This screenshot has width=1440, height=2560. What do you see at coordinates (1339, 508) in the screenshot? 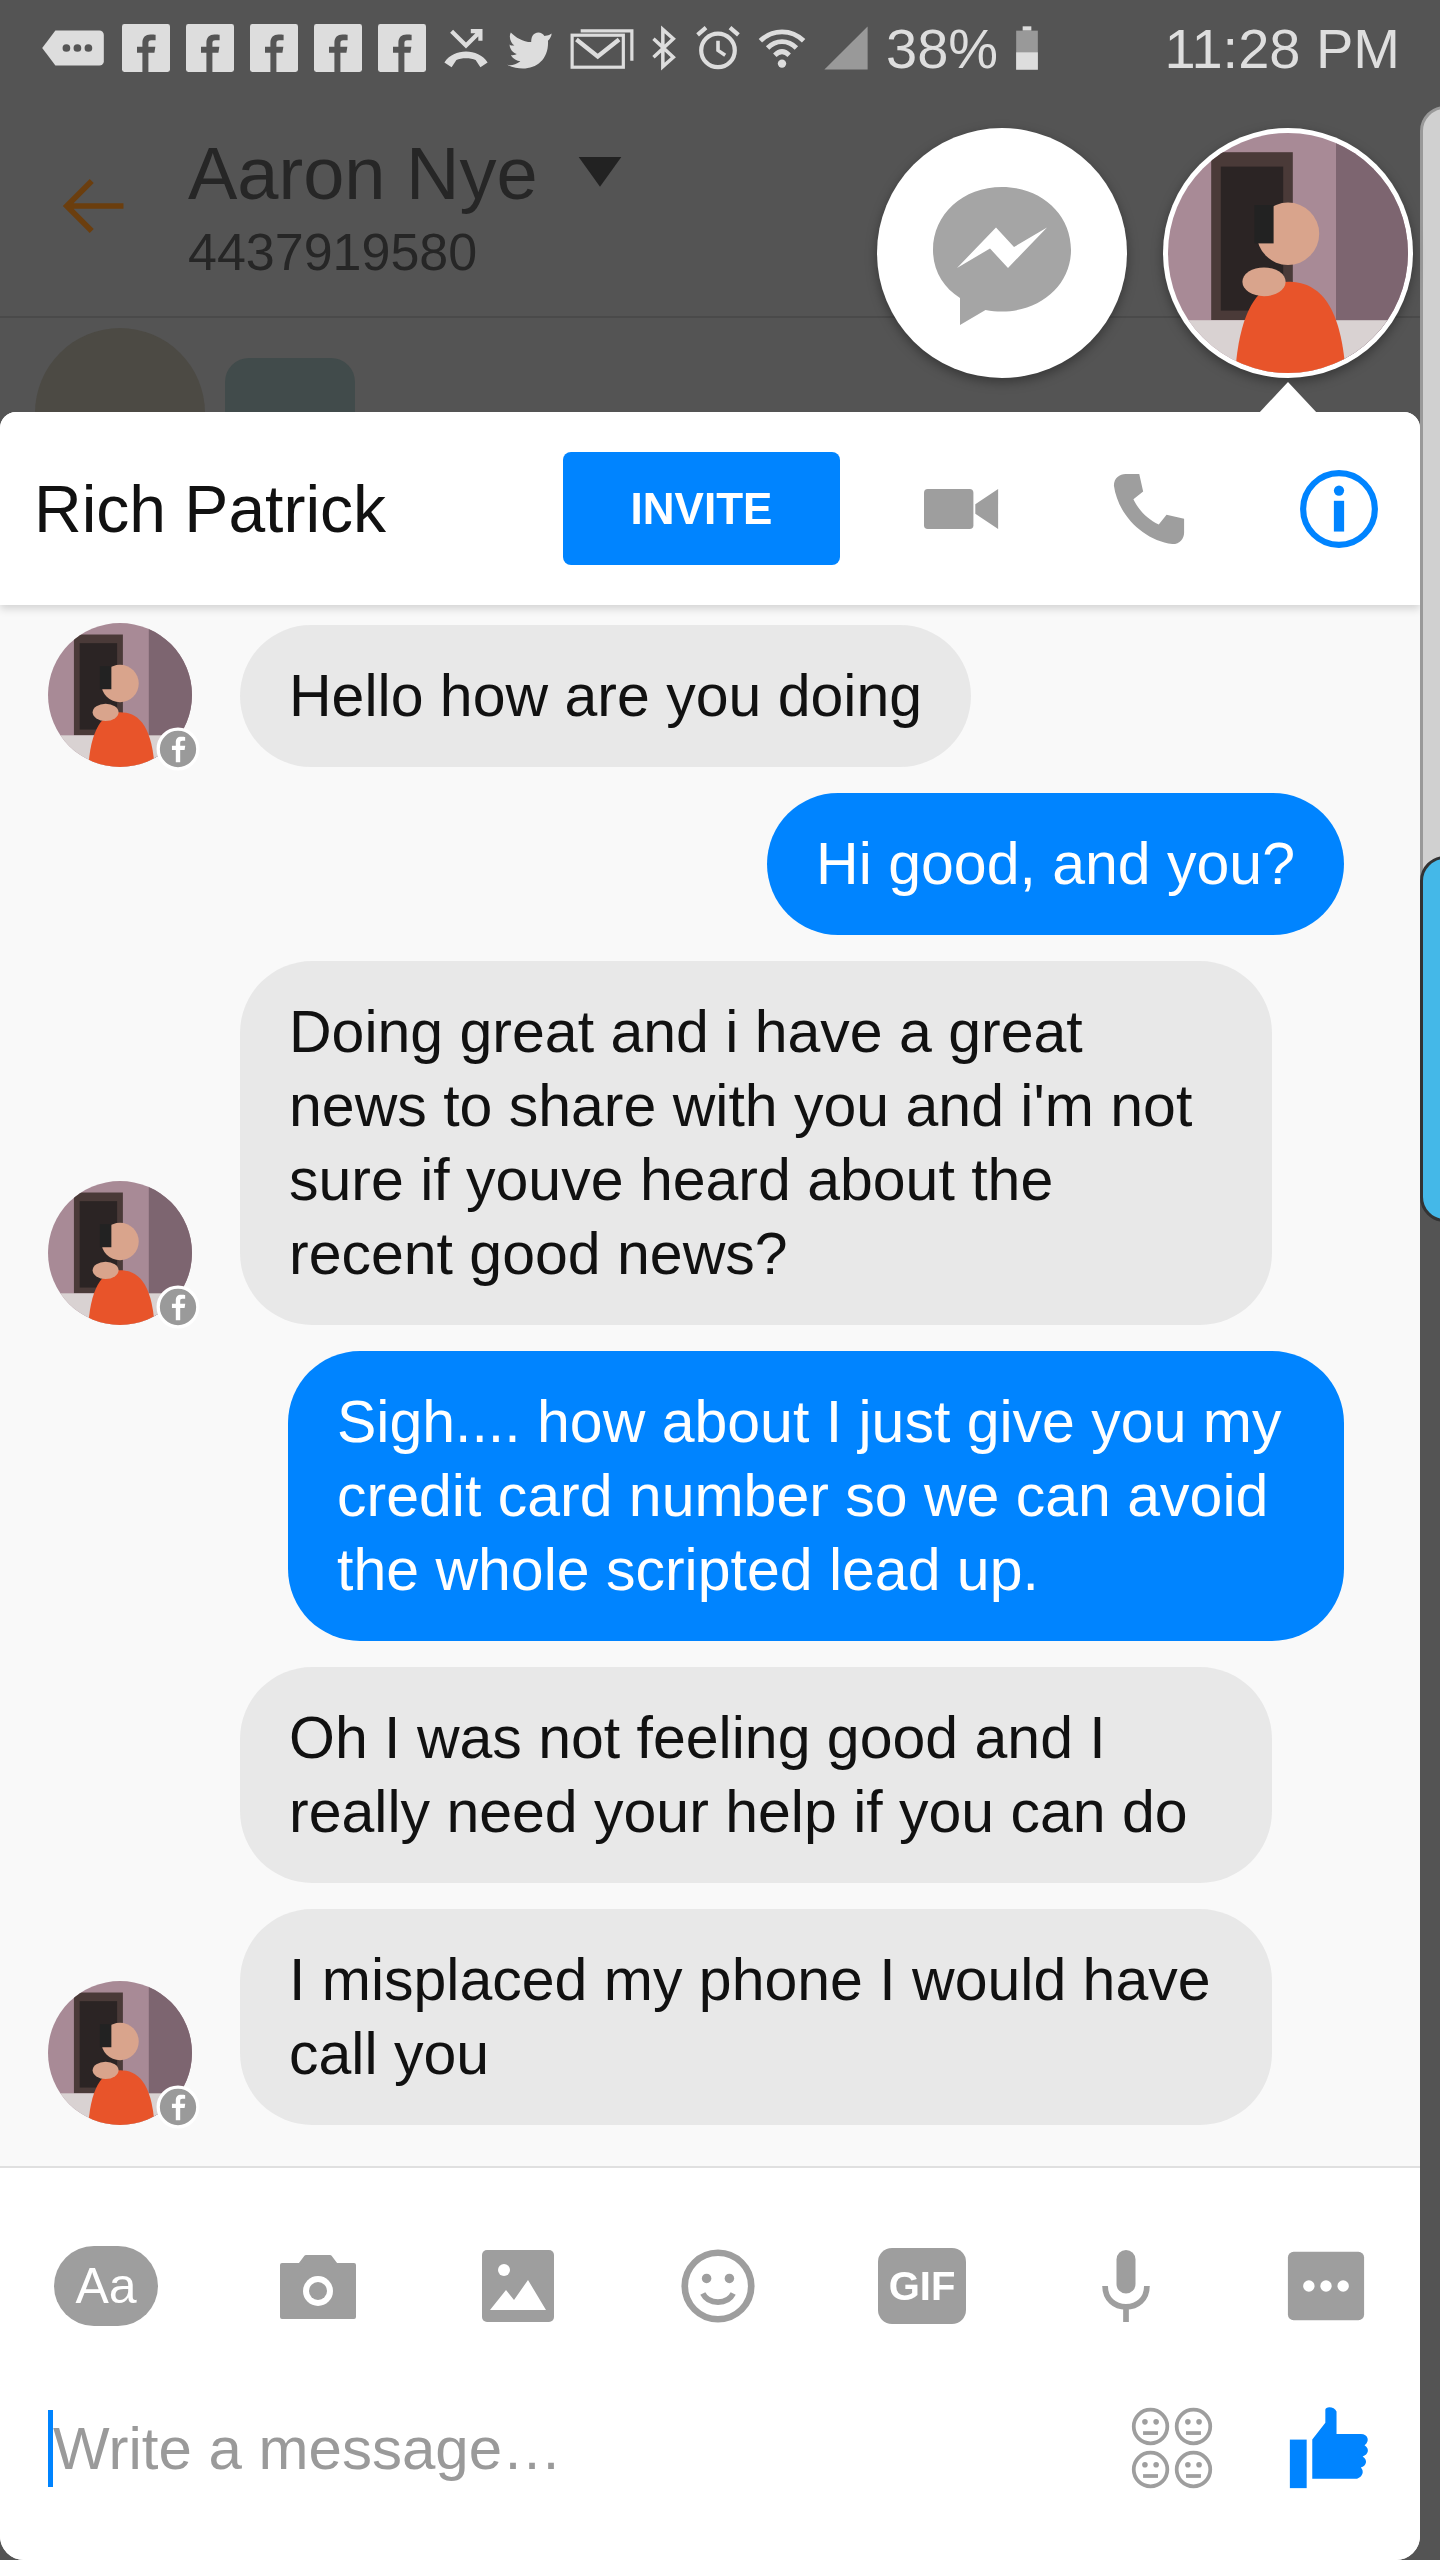
I see `info-icon` at bounding box center [1339, 508].